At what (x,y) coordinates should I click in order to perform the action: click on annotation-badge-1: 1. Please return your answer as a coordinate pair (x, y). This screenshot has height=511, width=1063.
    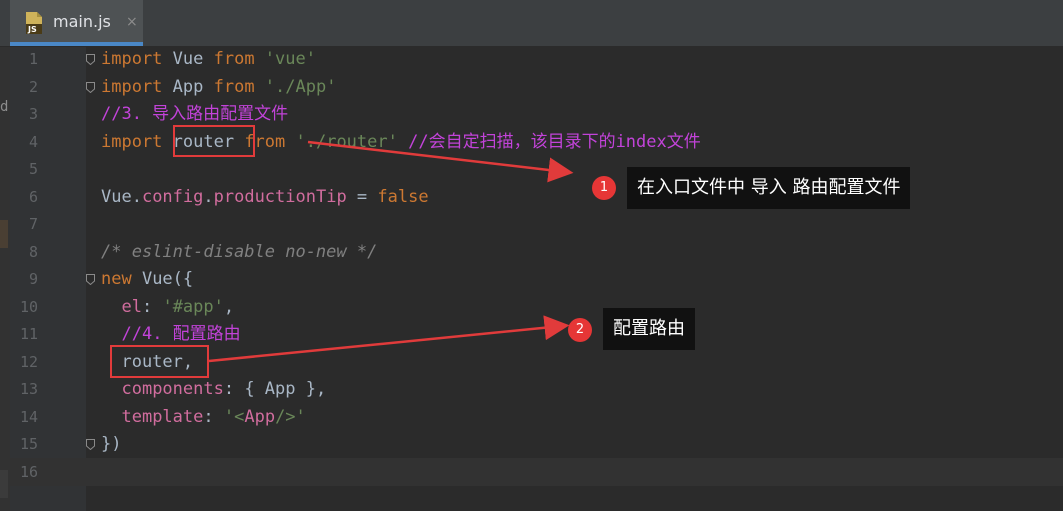
    Looking at the image, I should click on (604, 188).